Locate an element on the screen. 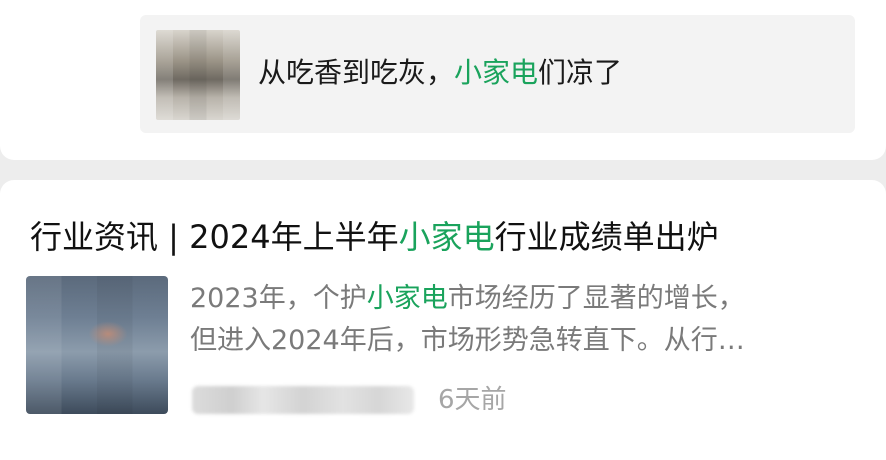 This screenshot has height=460, width=886. article-title-highlight: 小家电 is located at coordinates (446, 237).